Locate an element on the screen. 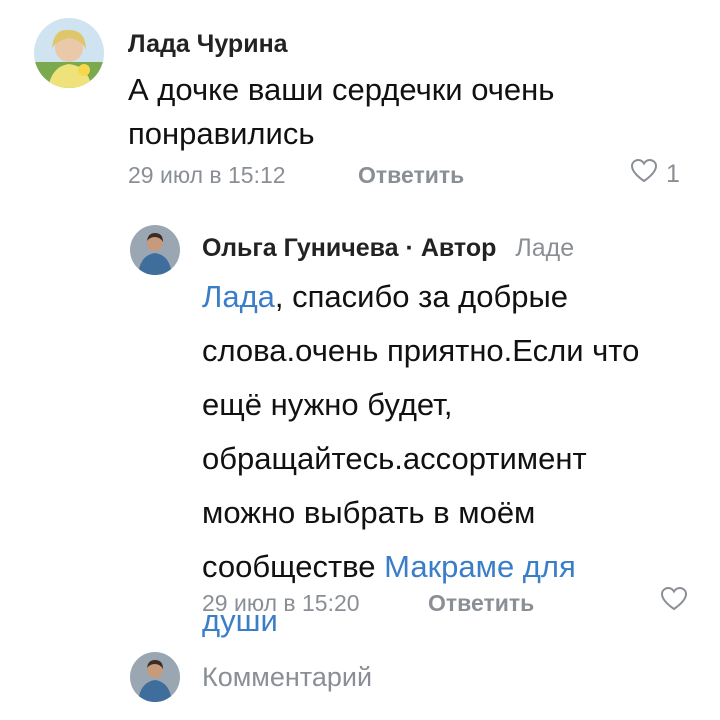 The height and width of the screenshot is (720, 720). author-badge: · Автор is located at coordinates (451, 248).